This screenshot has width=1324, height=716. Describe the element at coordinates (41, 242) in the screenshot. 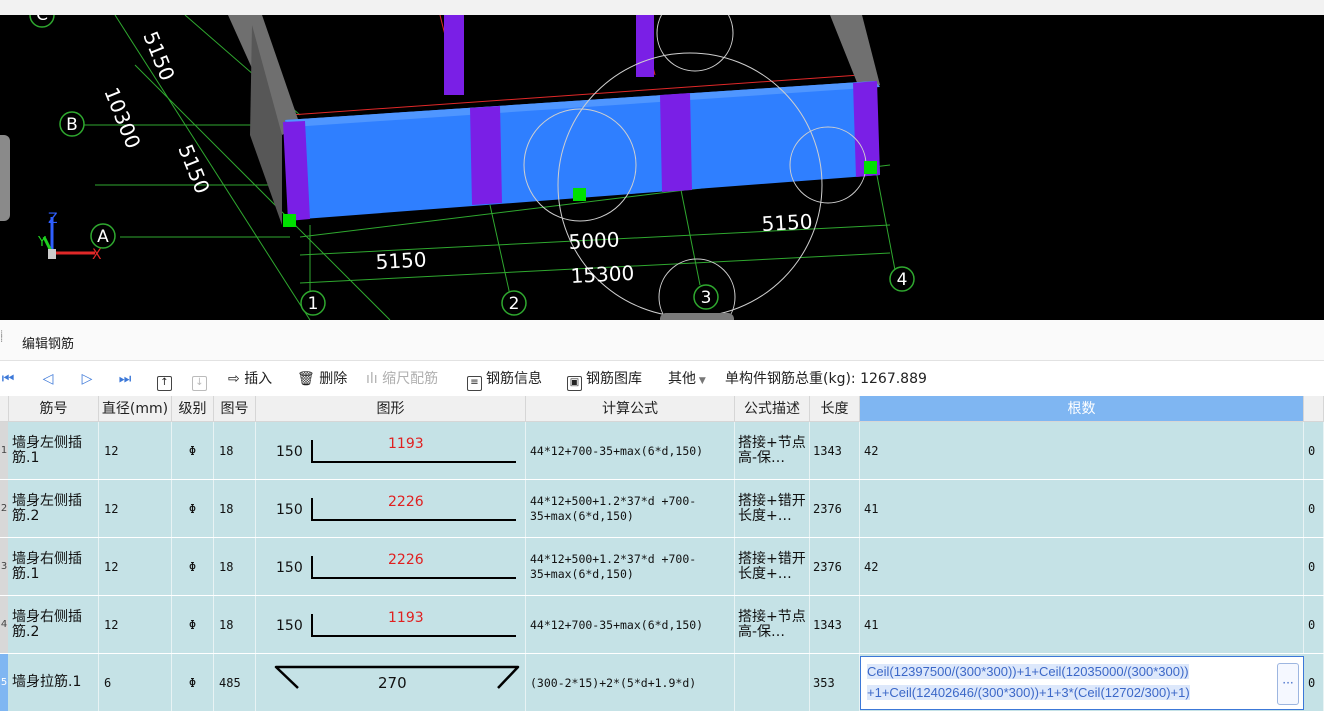

I see `gizmo-y-label: Y` at that location.